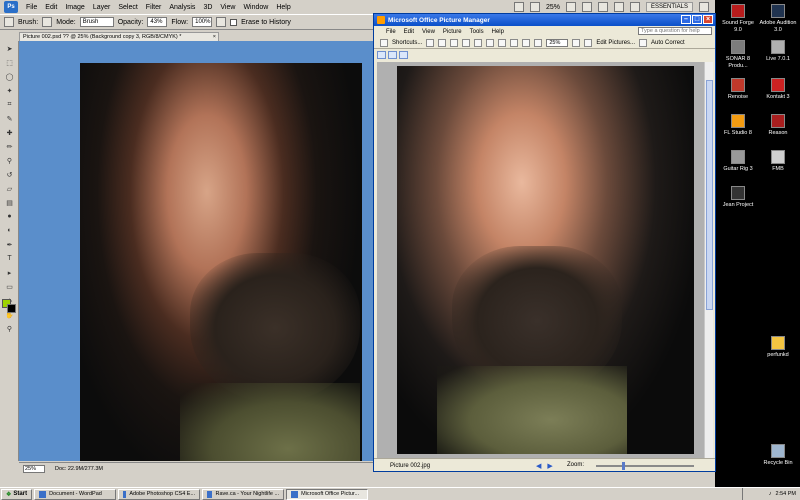 This screenshot has width=800, height=500. I want to click on blur-tool-icon: ●, so click(9, 216).